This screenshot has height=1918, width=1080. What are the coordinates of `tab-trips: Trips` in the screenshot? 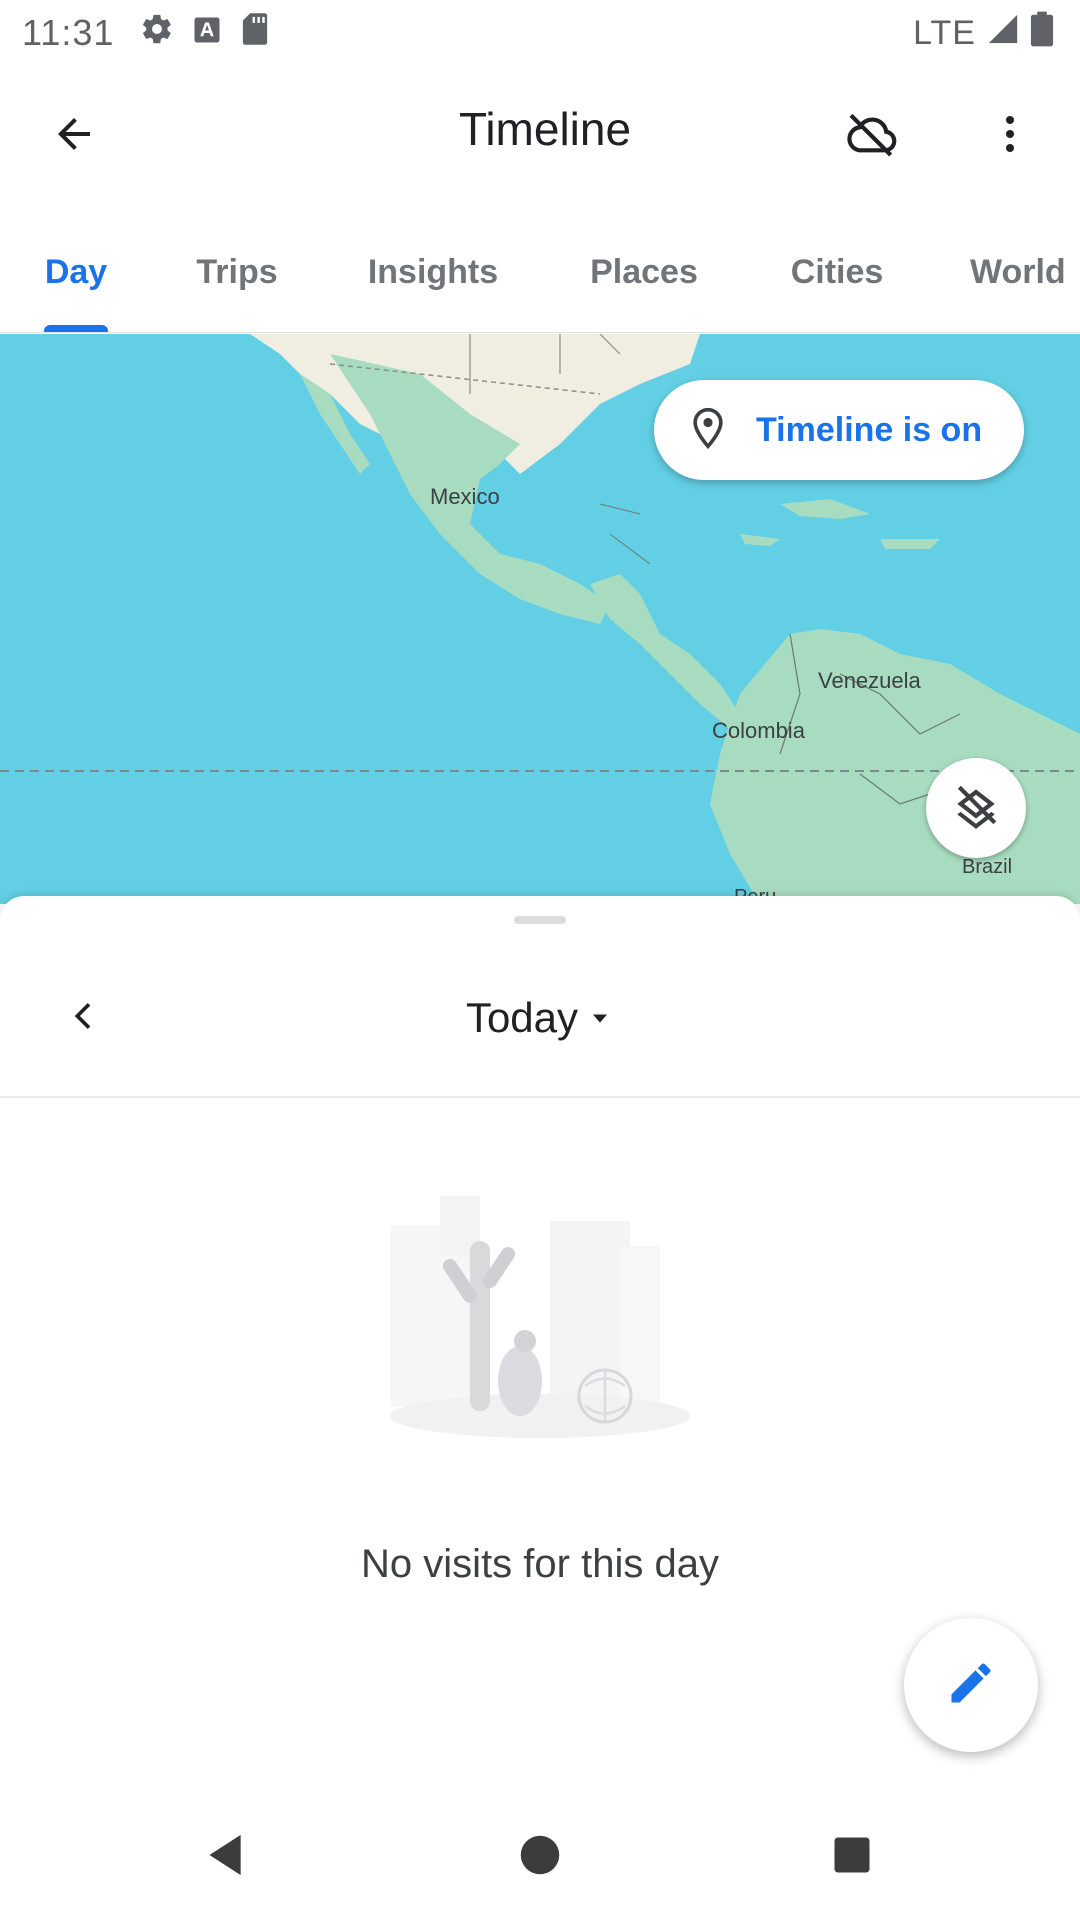 It's located at (237, 272).